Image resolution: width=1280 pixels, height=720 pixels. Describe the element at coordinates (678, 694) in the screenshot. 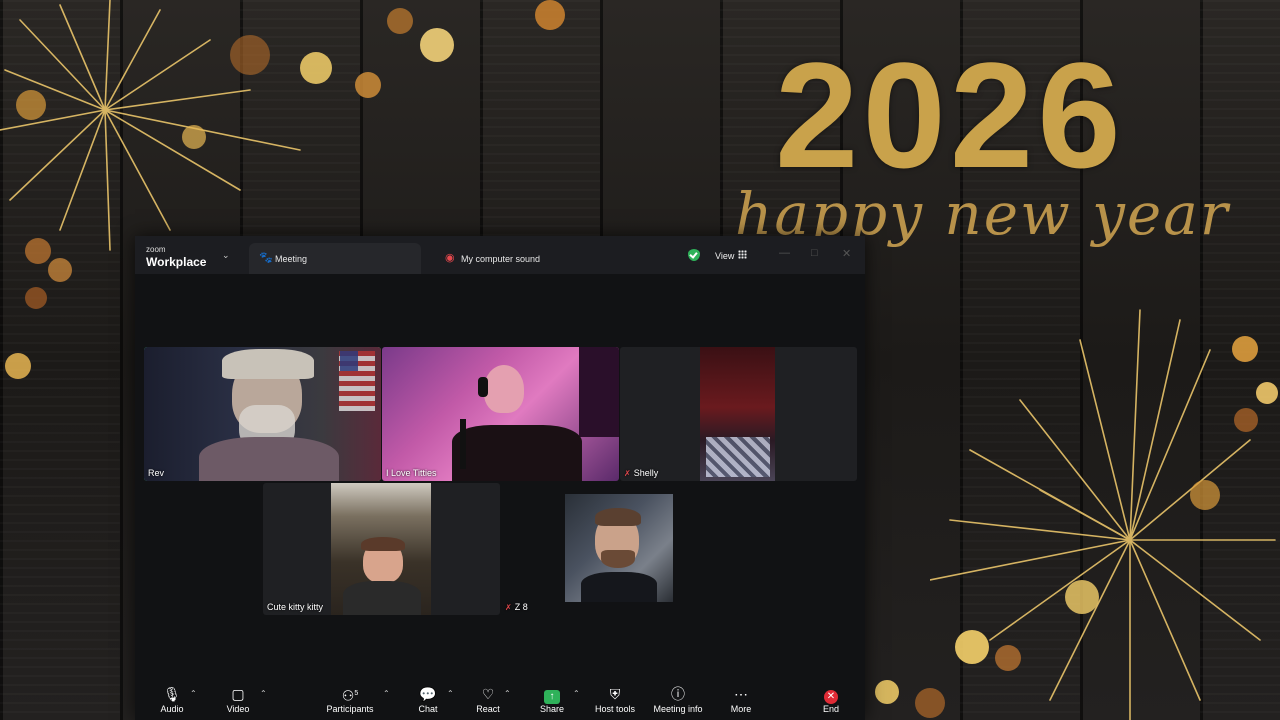

I see `info-icon: ⓘ` at that location.